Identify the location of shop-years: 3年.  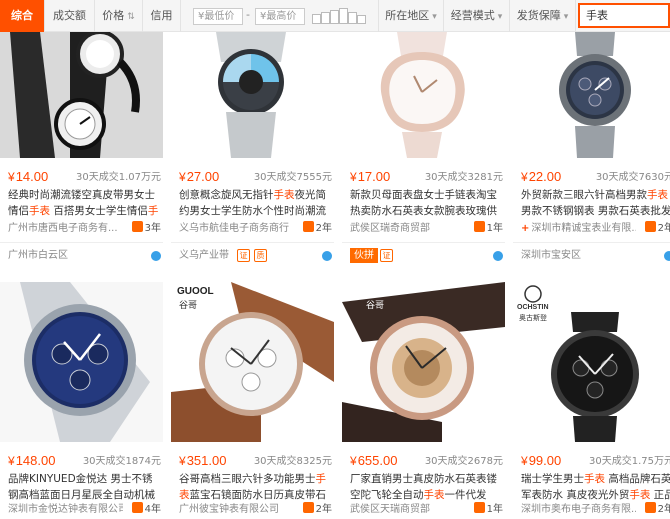
(146, 229).